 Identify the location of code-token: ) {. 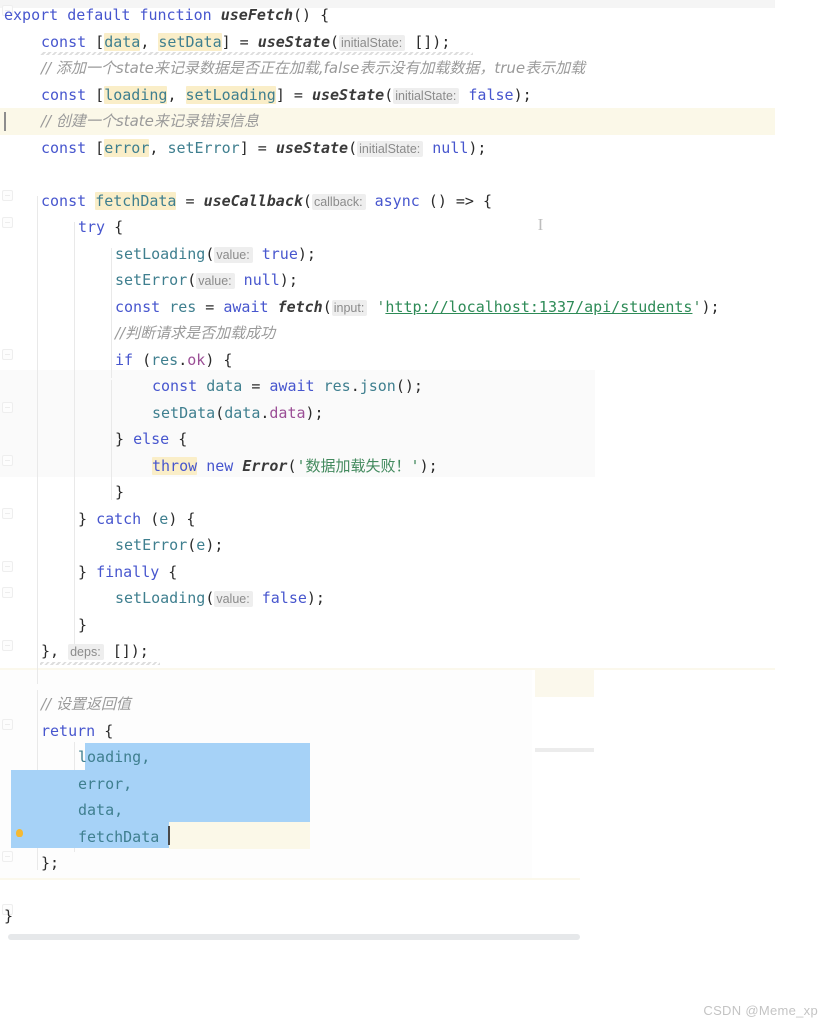
(182, 518).